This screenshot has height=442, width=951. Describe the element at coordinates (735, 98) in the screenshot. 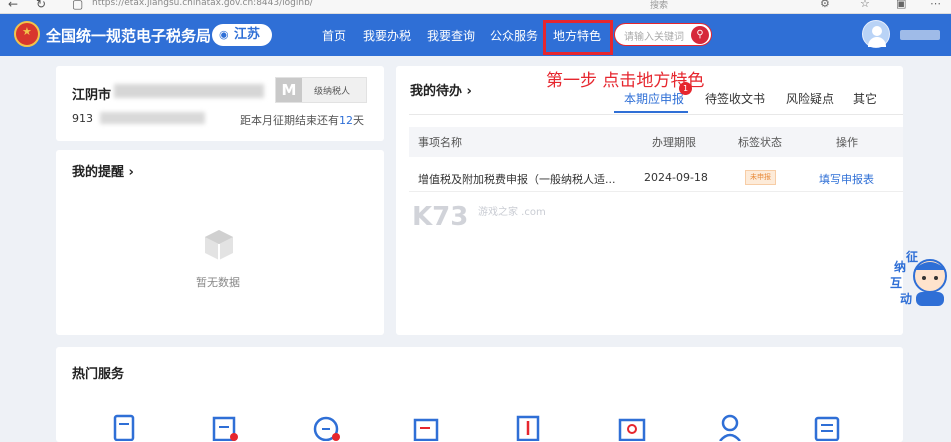

I see `tab-pending-documents: 待签收文书` at that location.